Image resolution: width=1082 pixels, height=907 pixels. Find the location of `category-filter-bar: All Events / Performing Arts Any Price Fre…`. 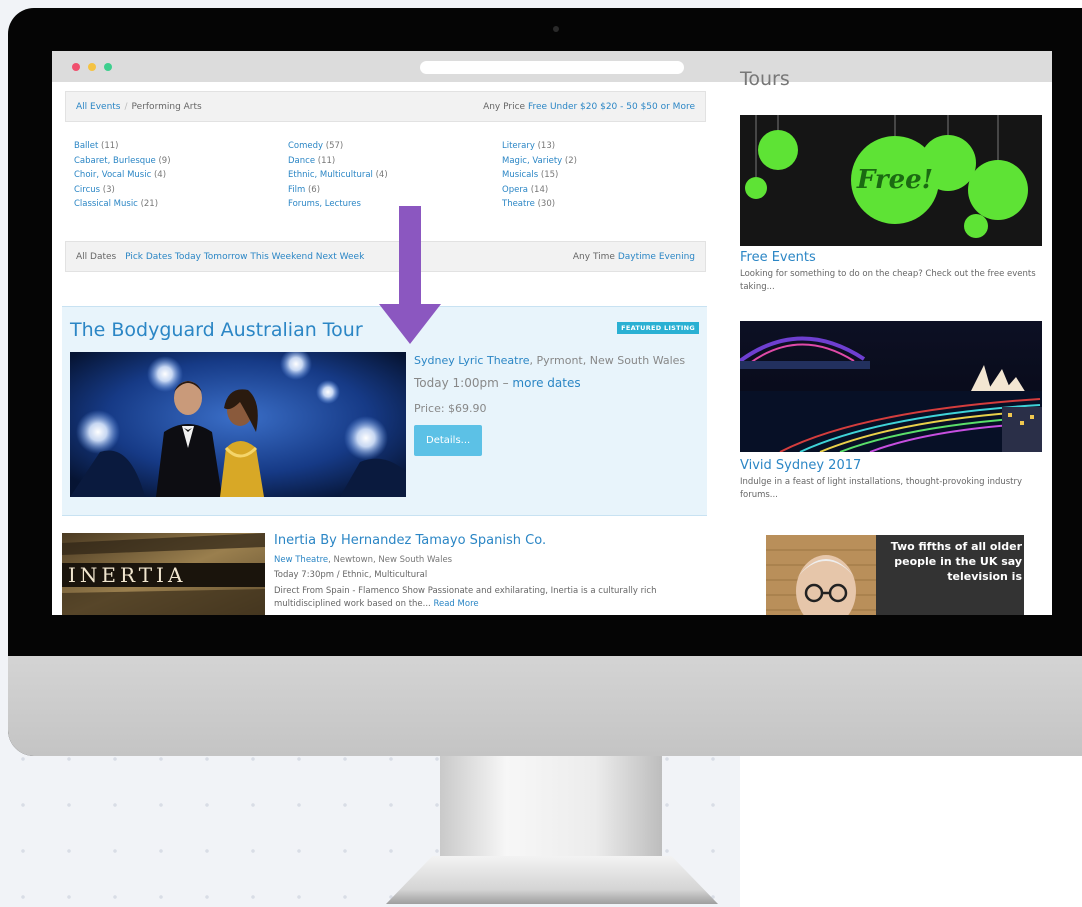

category-filter-bar: All Events / Performing Arts Any Price Fre… is located at coordinates (385, 106).